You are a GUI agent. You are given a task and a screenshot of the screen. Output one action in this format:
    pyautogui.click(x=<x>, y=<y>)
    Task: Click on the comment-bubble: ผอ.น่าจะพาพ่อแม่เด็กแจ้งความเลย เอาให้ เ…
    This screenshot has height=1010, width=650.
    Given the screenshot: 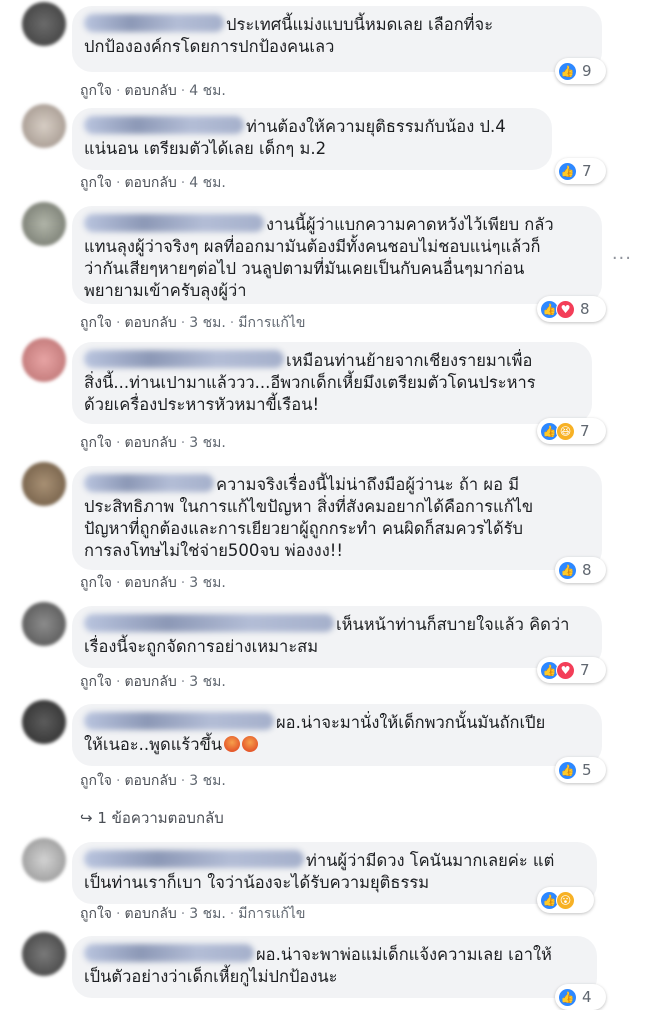 What is the action you would take?
    pyautogui.click(x=334, y=967)
    